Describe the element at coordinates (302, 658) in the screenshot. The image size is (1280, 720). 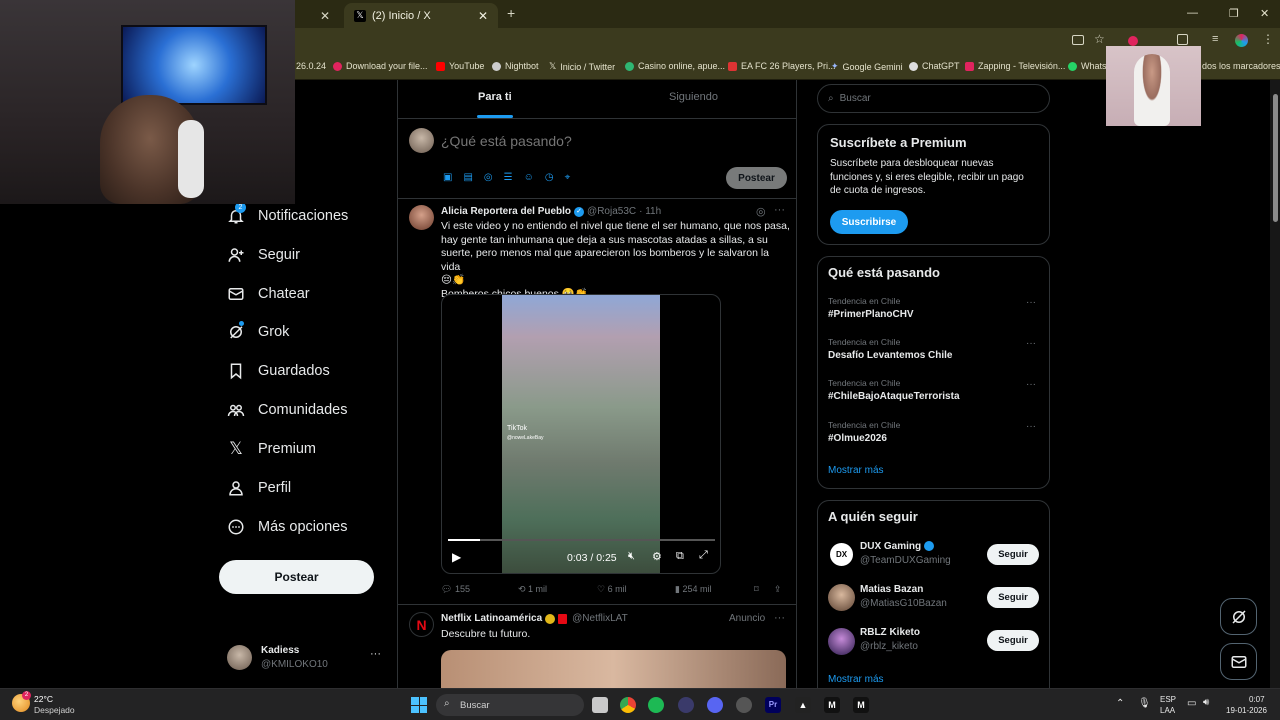
I see `account-switcher: Kadiess @KMILOKO10 ···` at that location.